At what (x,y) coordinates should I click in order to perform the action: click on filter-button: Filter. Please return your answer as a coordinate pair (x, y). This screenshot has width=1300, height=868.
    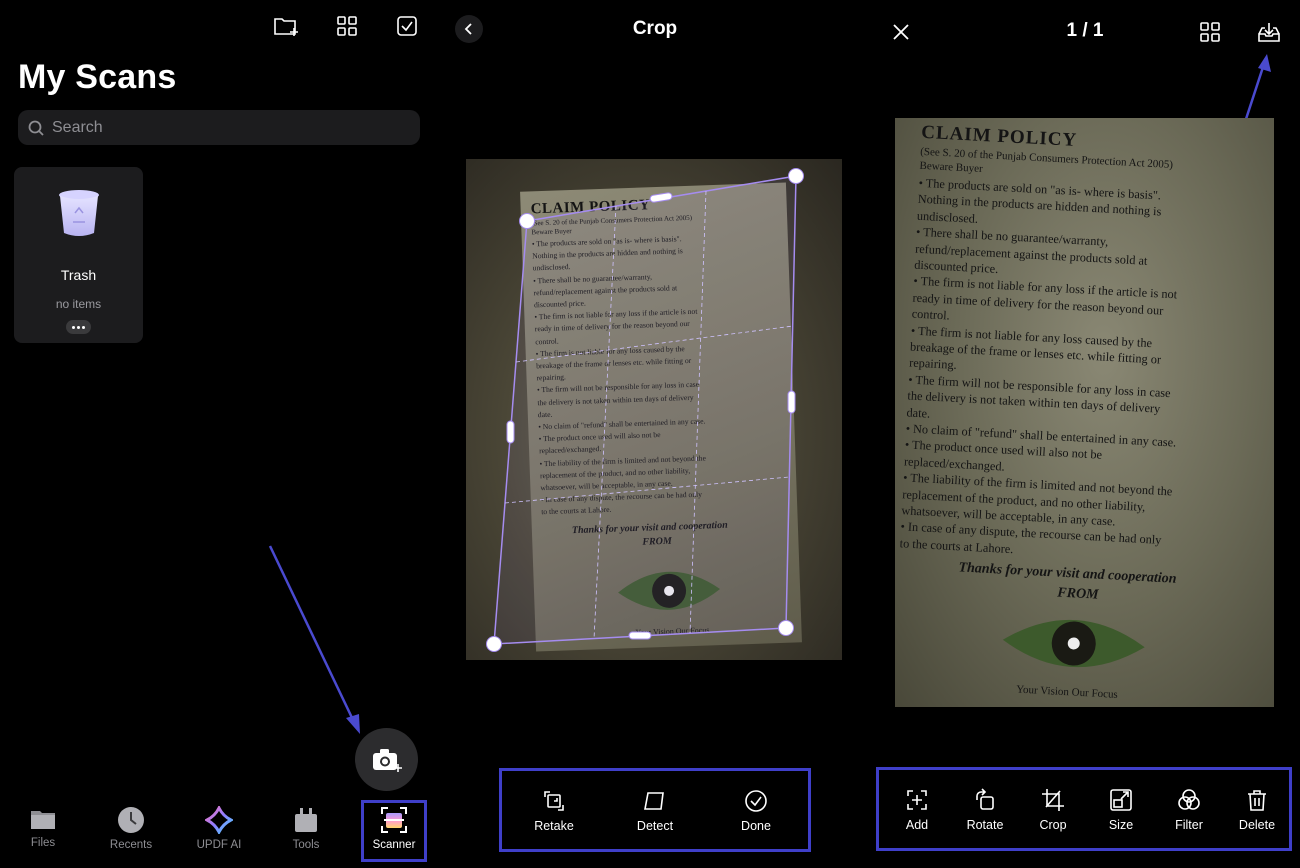
    Looking at the image, I should click on (1189, 810).